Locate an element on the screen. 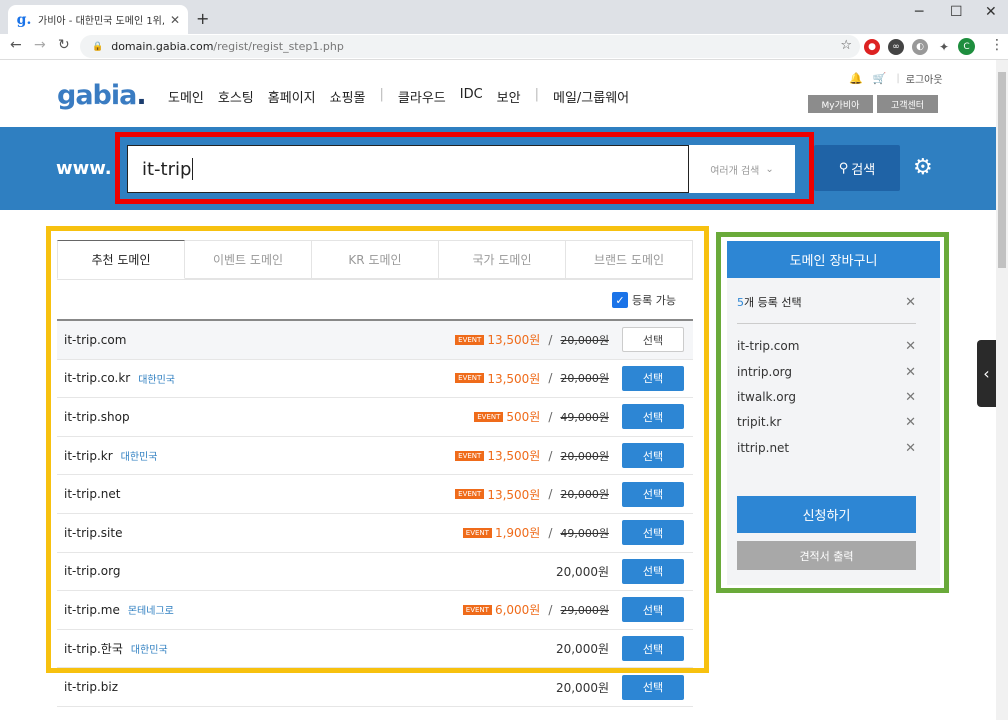  nav-idc: IDC is located at coordinates (471, 96).